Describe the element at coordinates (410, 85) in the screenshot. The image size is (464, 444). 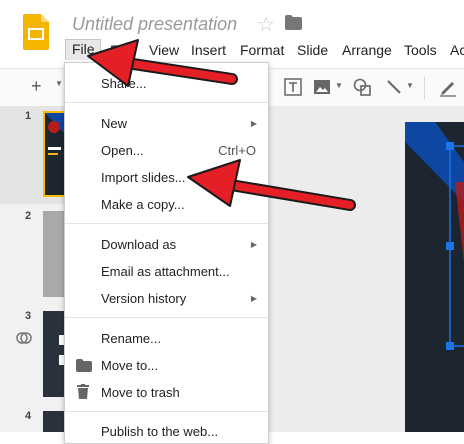
I see `line-dropdown-icon: ▼` at that location.